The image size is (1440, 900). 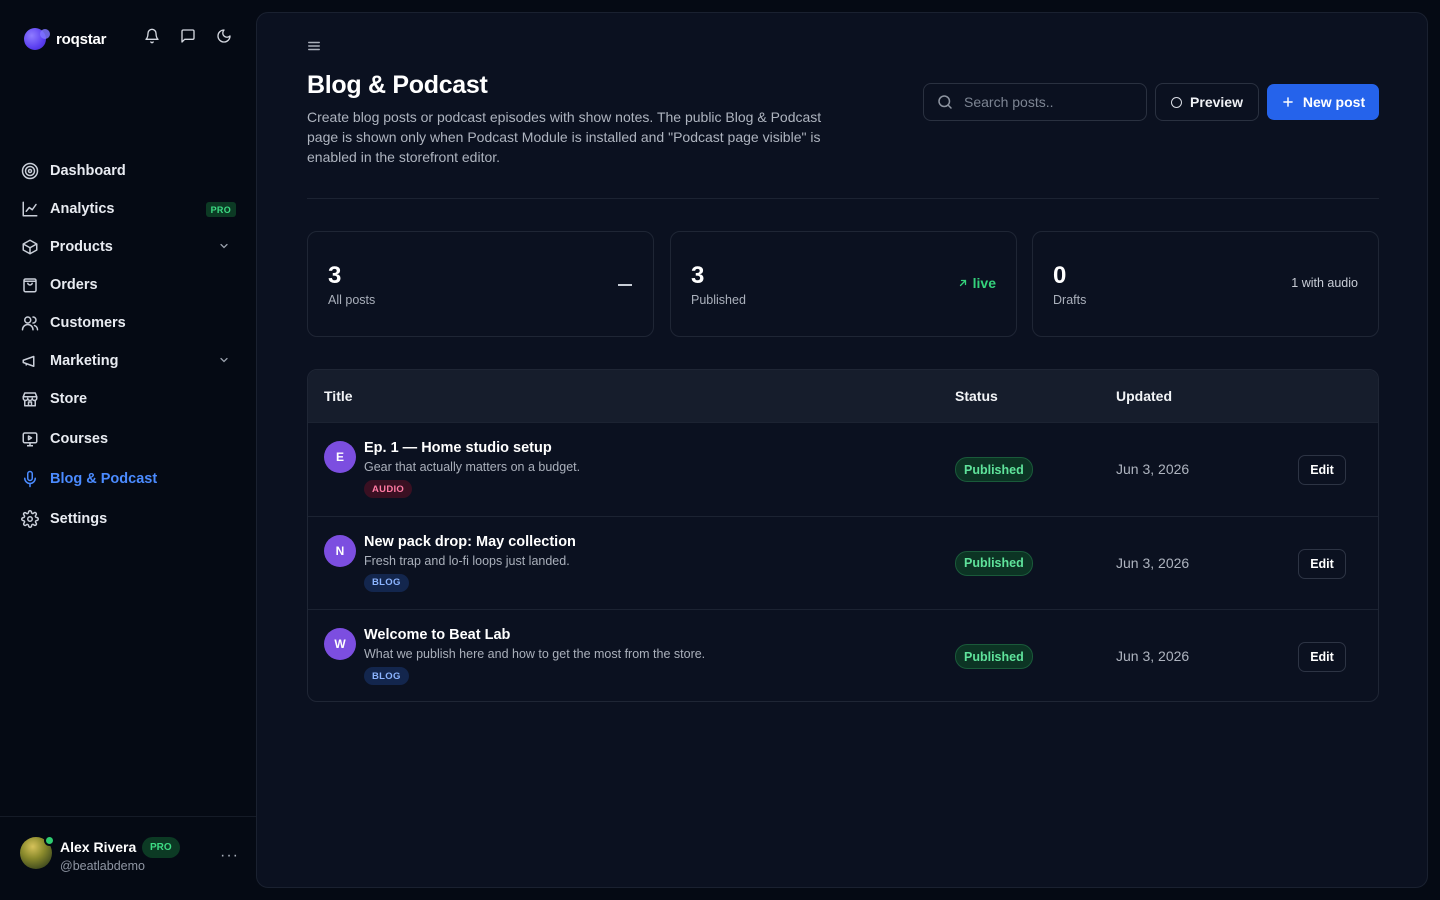 I want to click on circle-icon, so click(x=1177, y=102).